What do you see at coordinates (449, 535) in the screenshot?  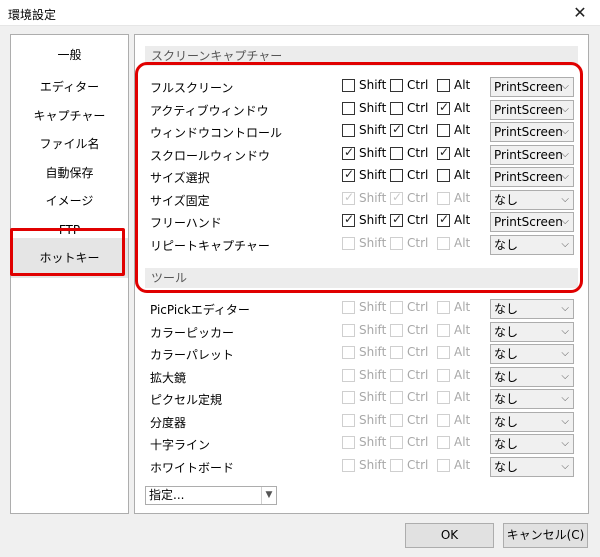 I see `ok-button: OK` at bounding box center [449, 535].